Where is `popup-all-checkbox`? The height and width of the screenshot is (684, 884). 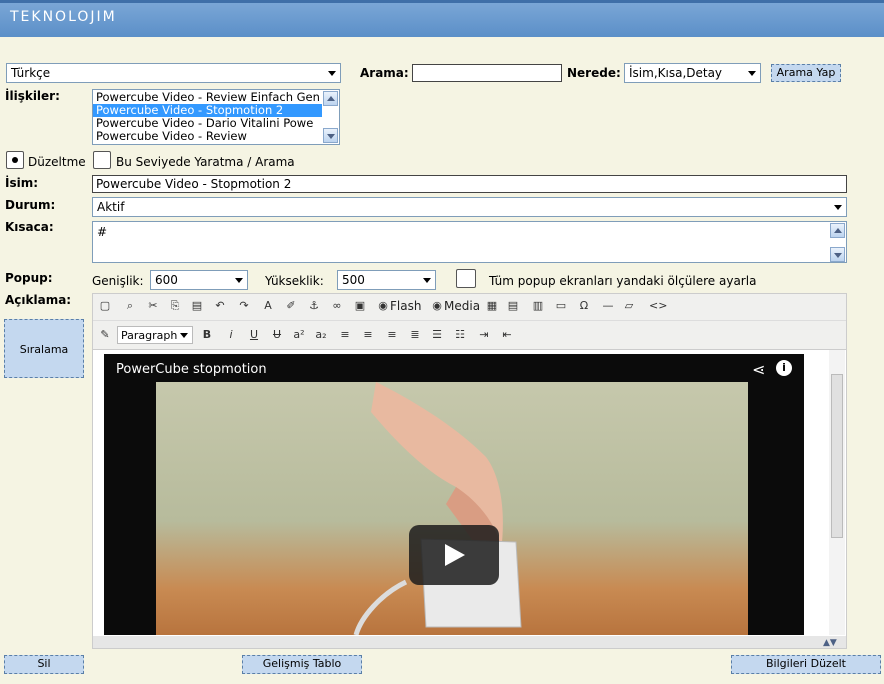 popup-all-checkbox is located at coordinates (466, 278).